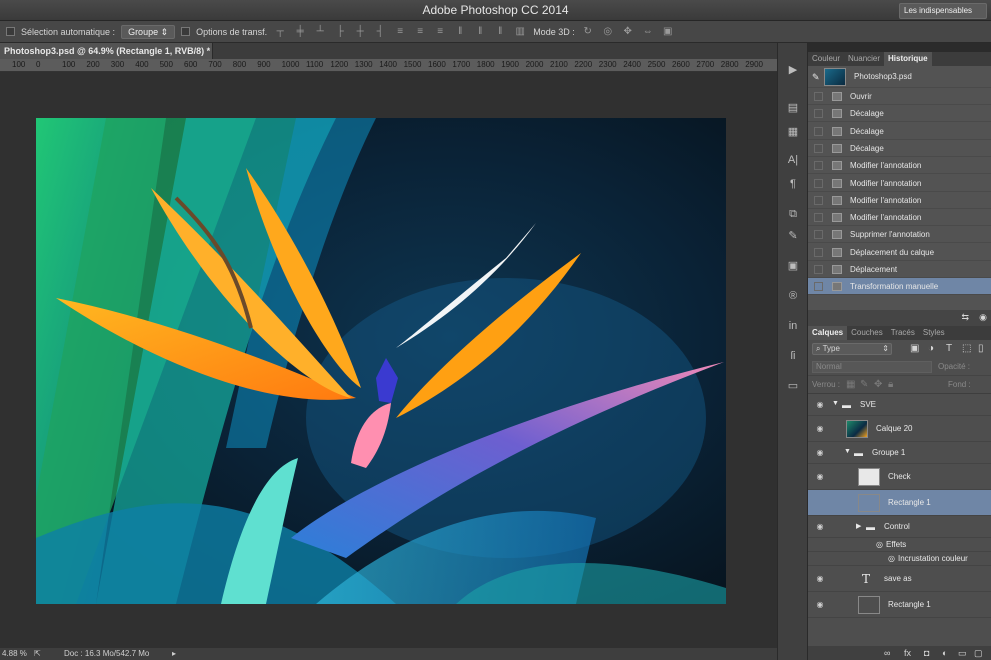 Image resolution: width=991 pixels, height=660 pixels. What do you see at coordinates (793, 214) in the screenshot?
I see `clone-source-icon: ⧉` at bounding box center [793, 214].